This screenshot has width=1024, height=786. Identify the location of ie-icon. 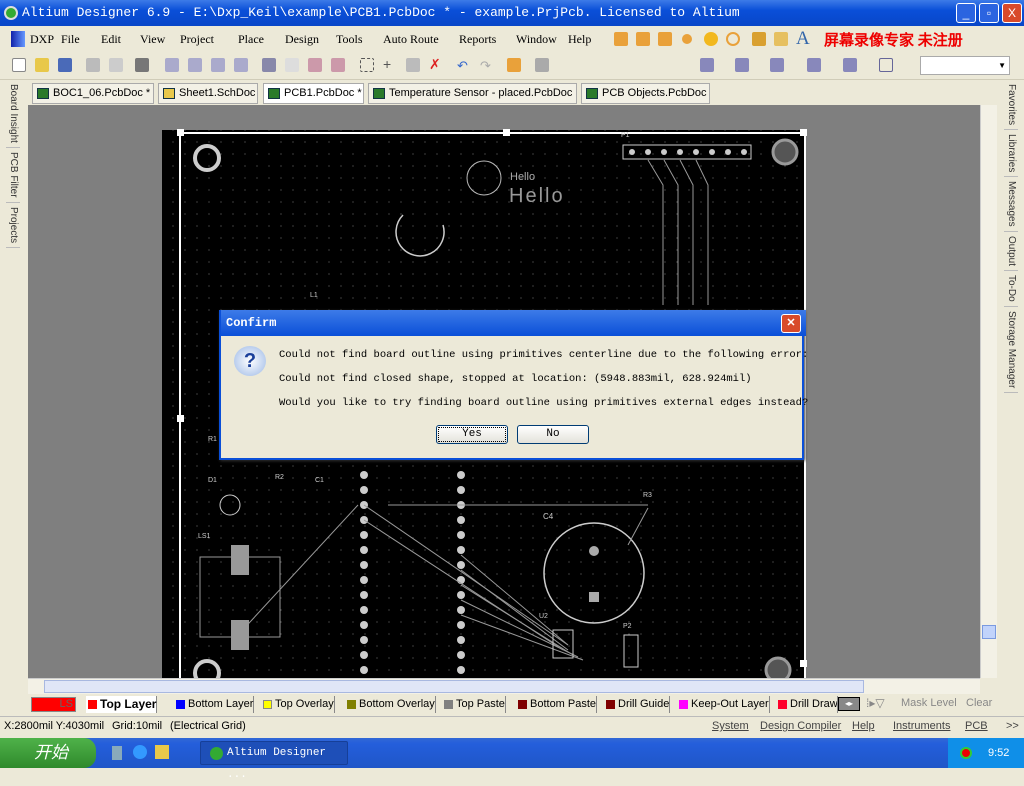
(140, 752).